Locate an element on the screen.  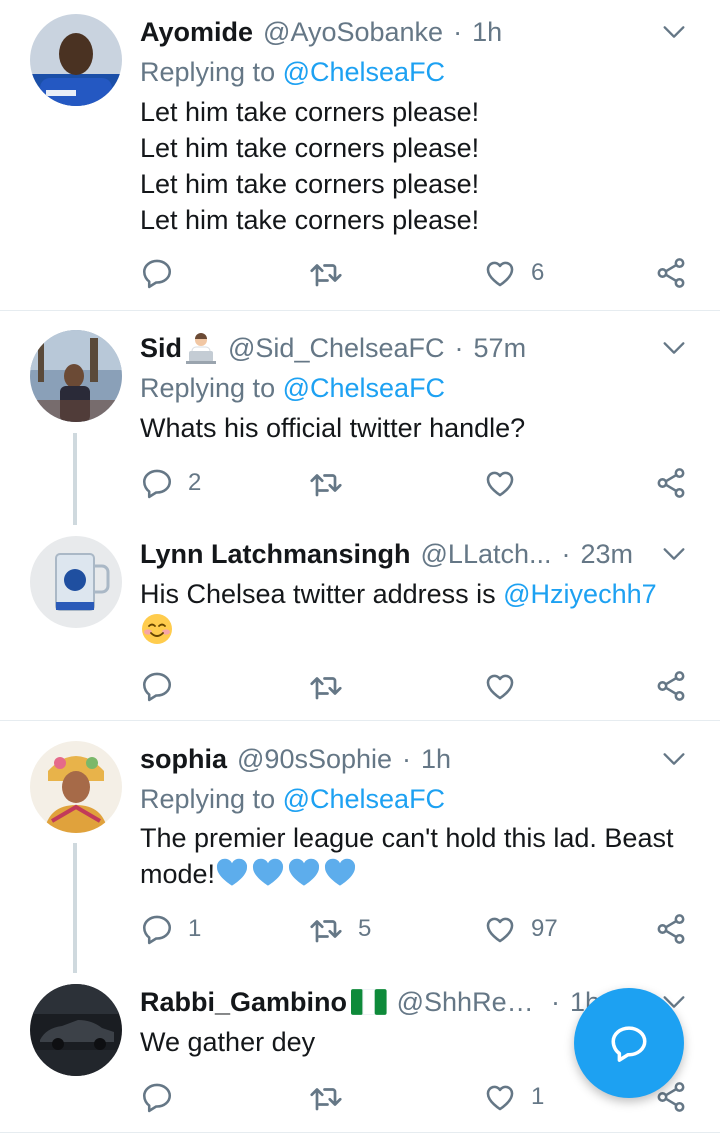
tweet-text-line: mode! is located at coordinates (178, 874).